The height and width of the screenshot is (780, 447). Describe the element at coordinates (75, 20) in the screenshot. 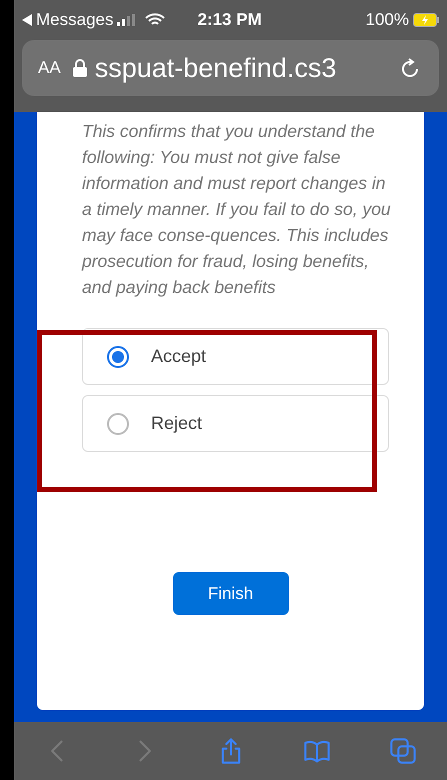

I see `back-app-label: Messages` at that location.